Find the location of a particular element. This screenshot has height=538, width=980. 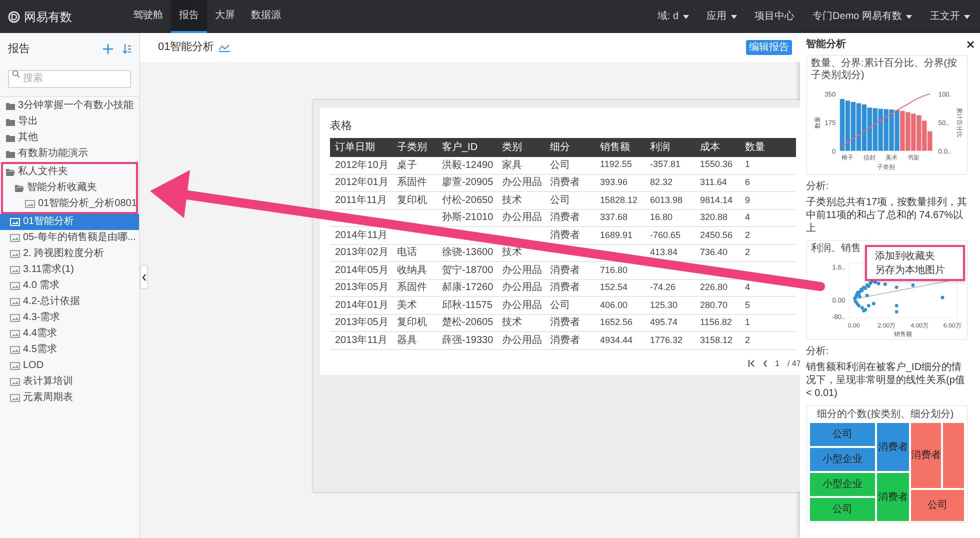

panel-title: 智能分析 is located at coordinates (826, 45).